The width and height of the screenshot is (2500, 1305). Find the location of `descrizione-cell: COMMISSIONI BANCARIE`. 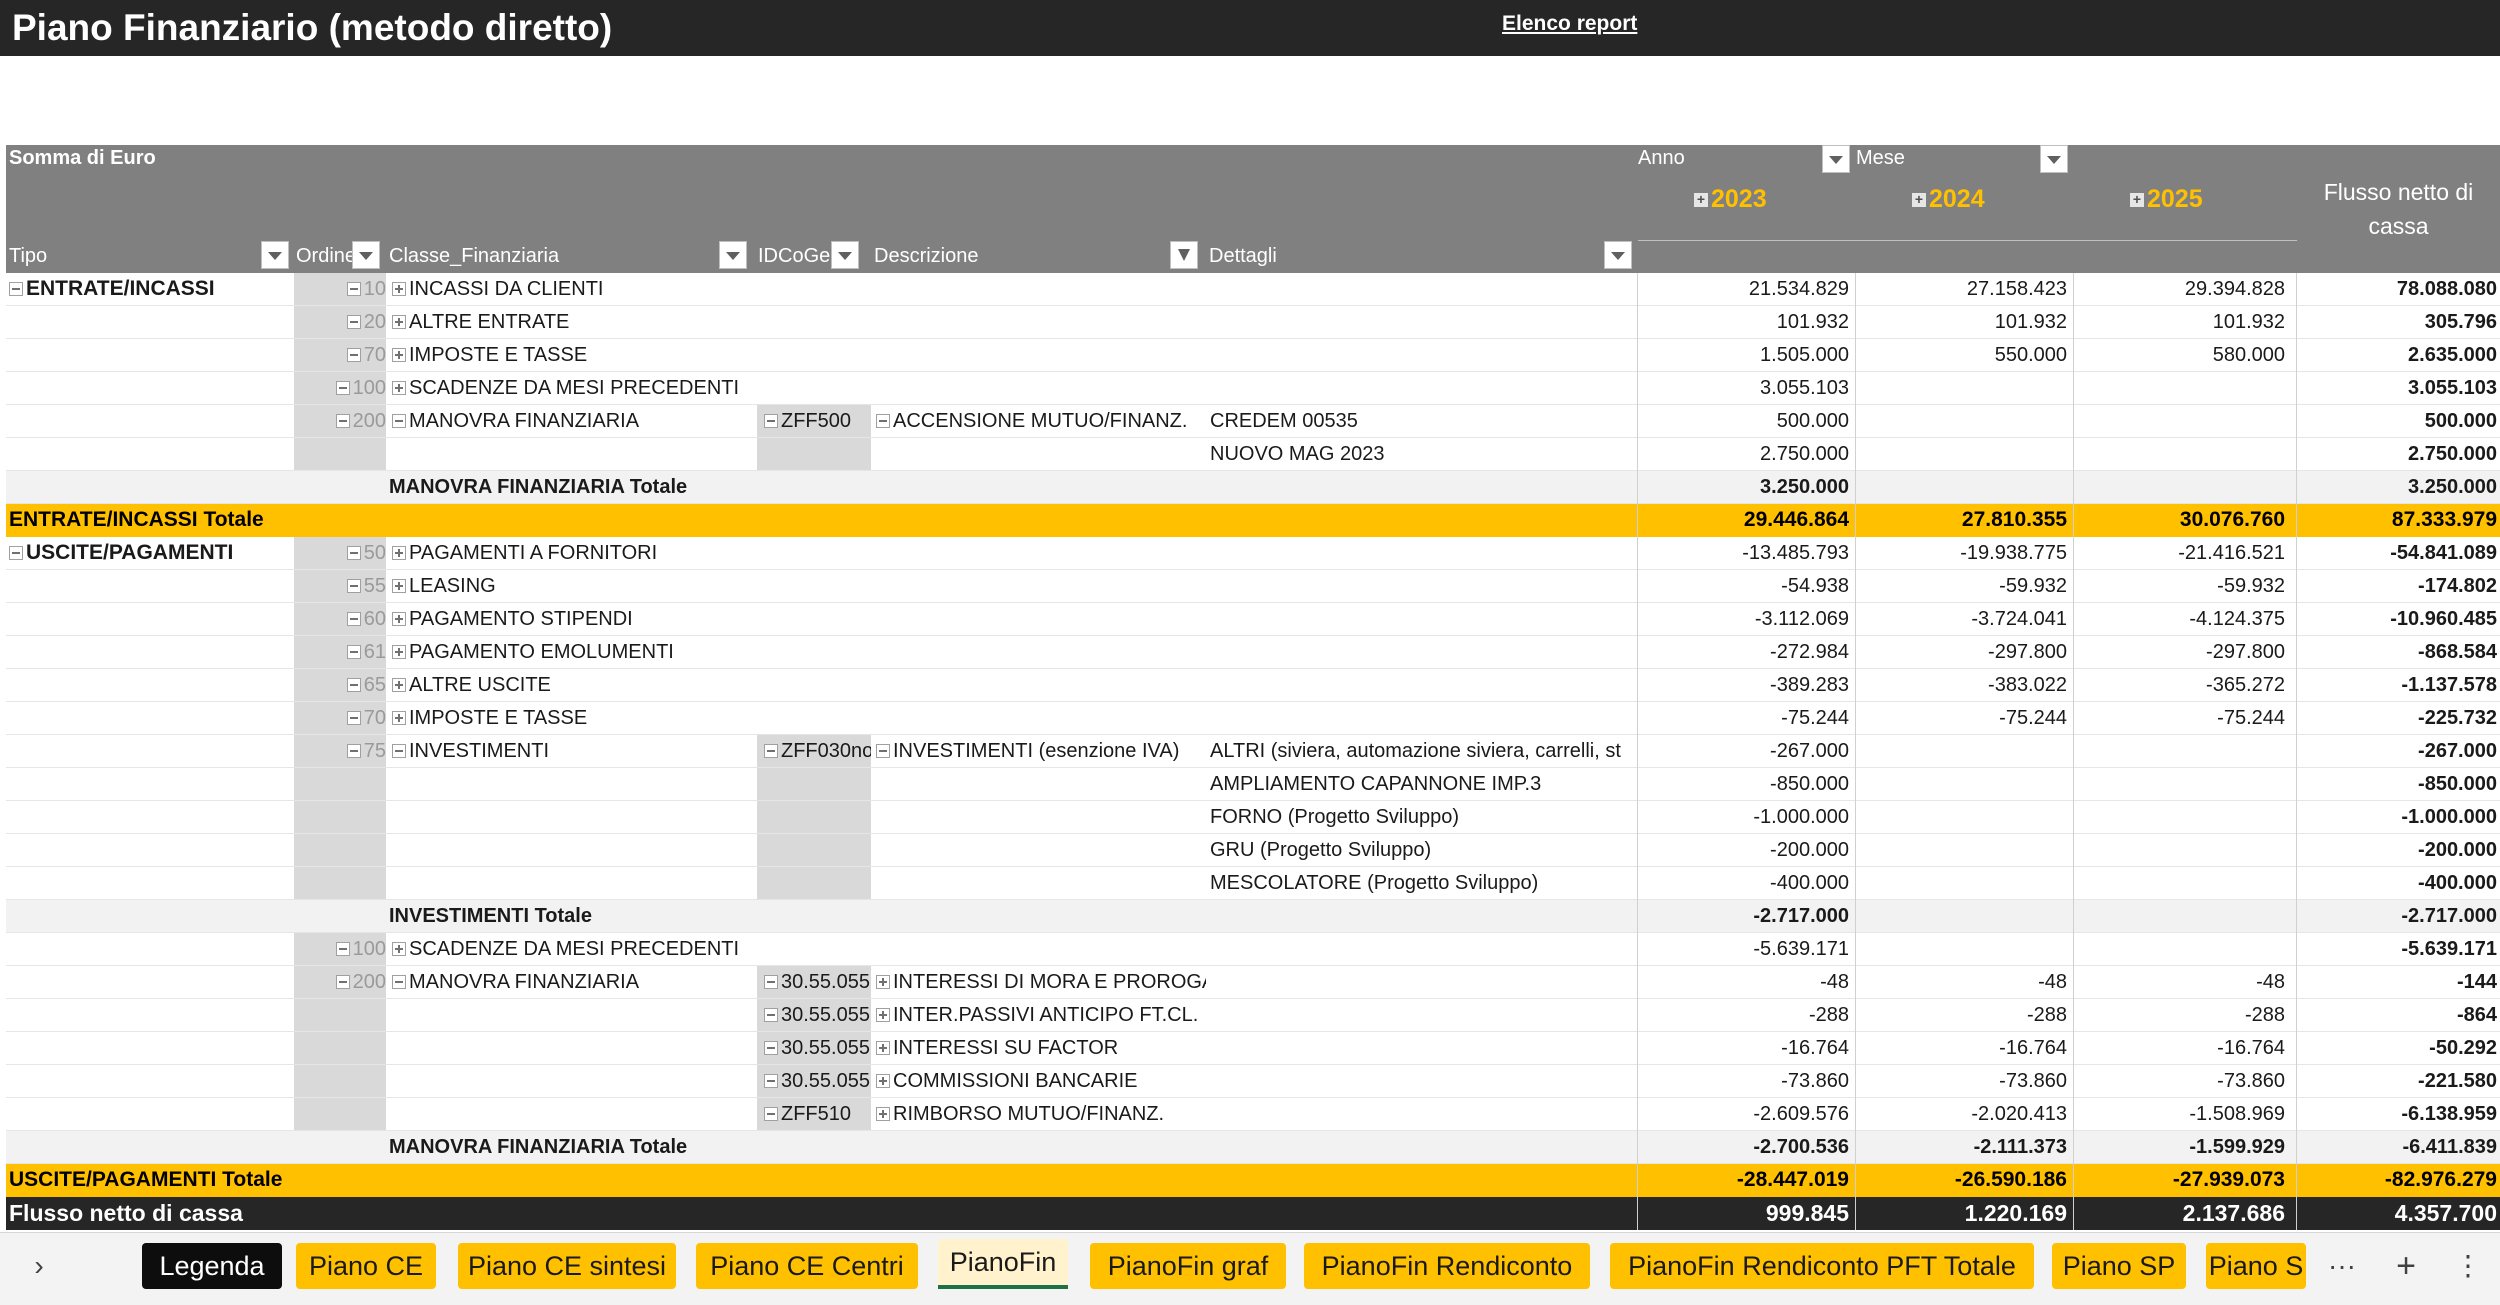

descrizione-cell: COMMISSIONI BANCARIE is located at coordinates (1041, 1081).